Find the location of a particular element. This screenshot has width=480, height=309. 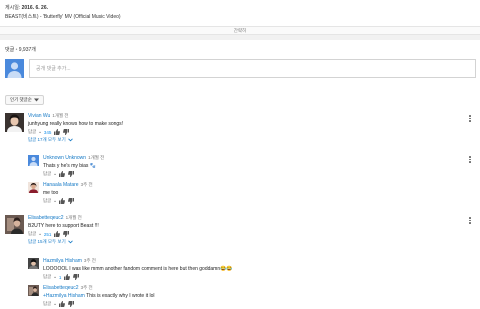

sort-dropdown: 인기 댓글순 is located at coordinates (24, 100).